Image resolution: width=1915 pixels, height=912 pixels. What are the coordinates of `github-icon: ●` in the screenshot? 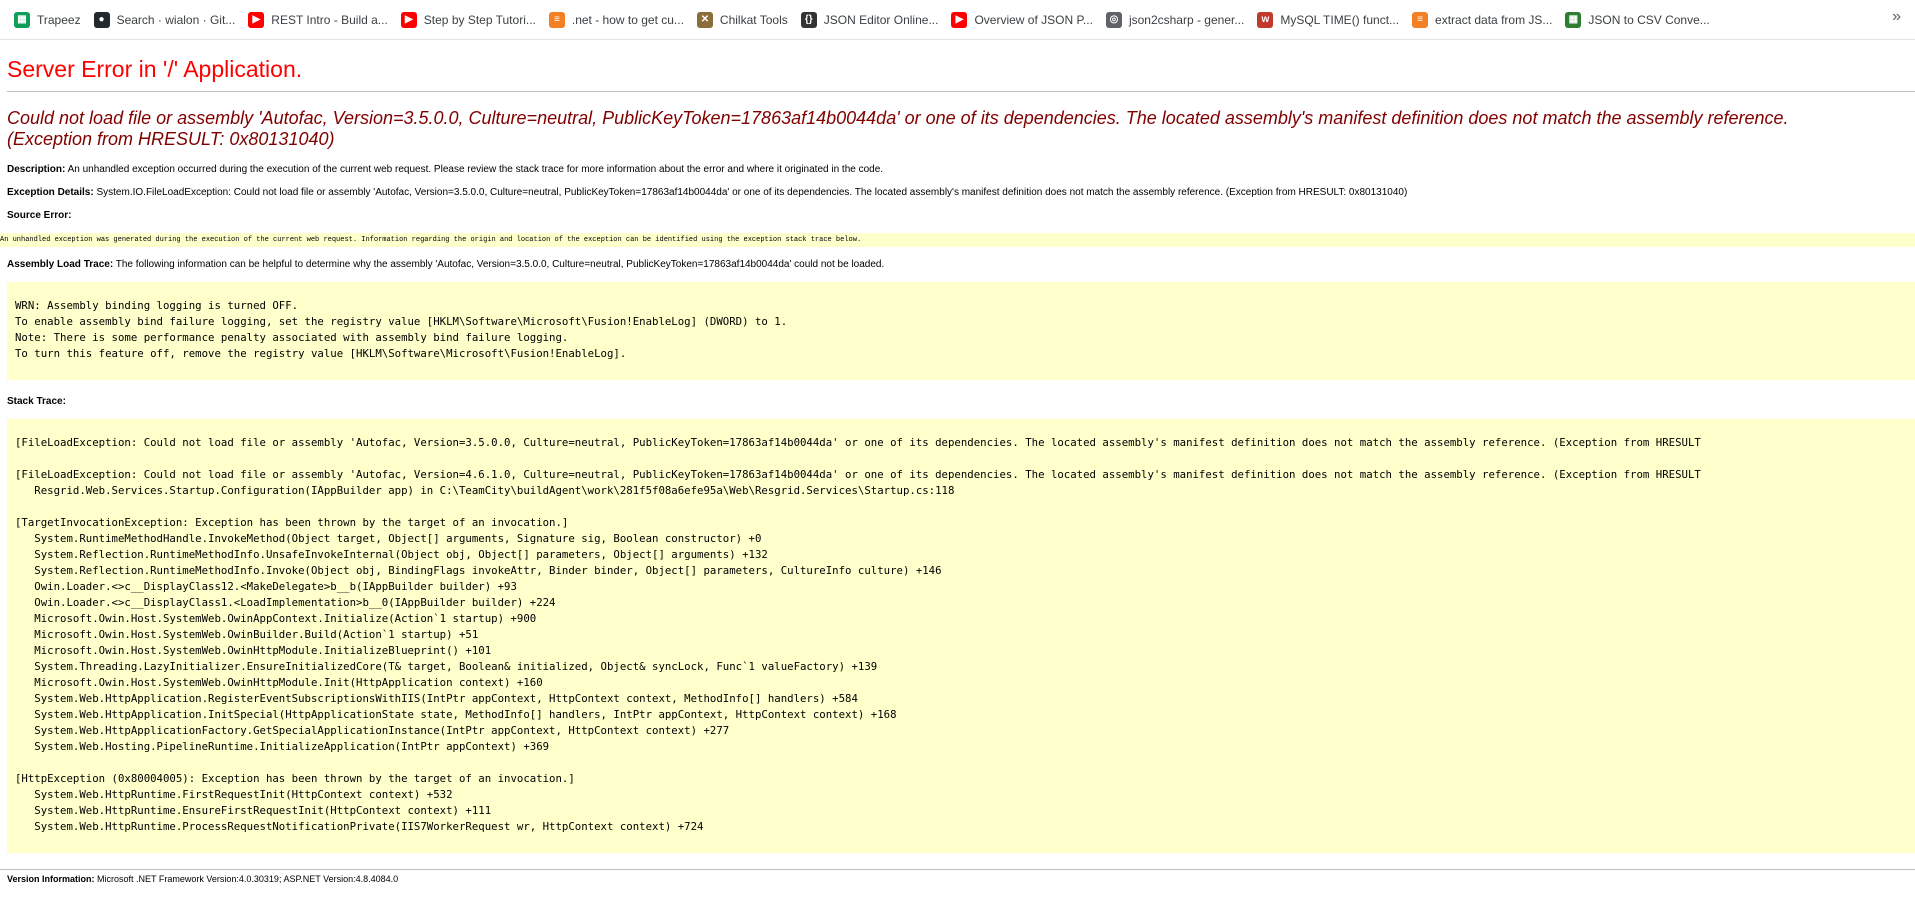 It's located at (101, 19).